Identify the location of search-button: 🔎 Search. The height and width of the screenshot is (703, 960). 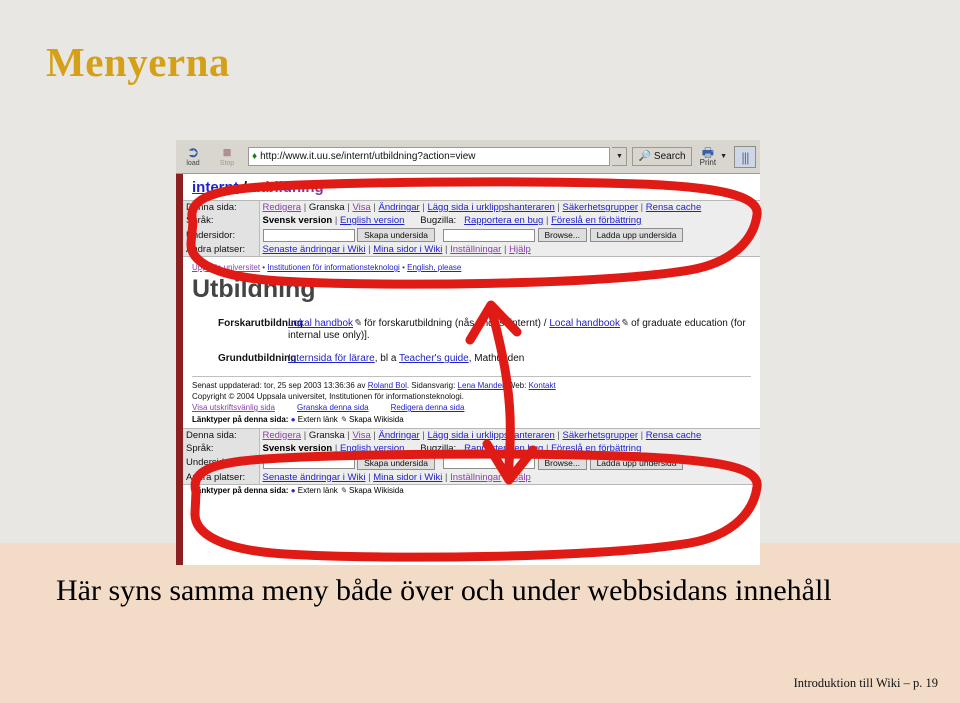
(662, 156).